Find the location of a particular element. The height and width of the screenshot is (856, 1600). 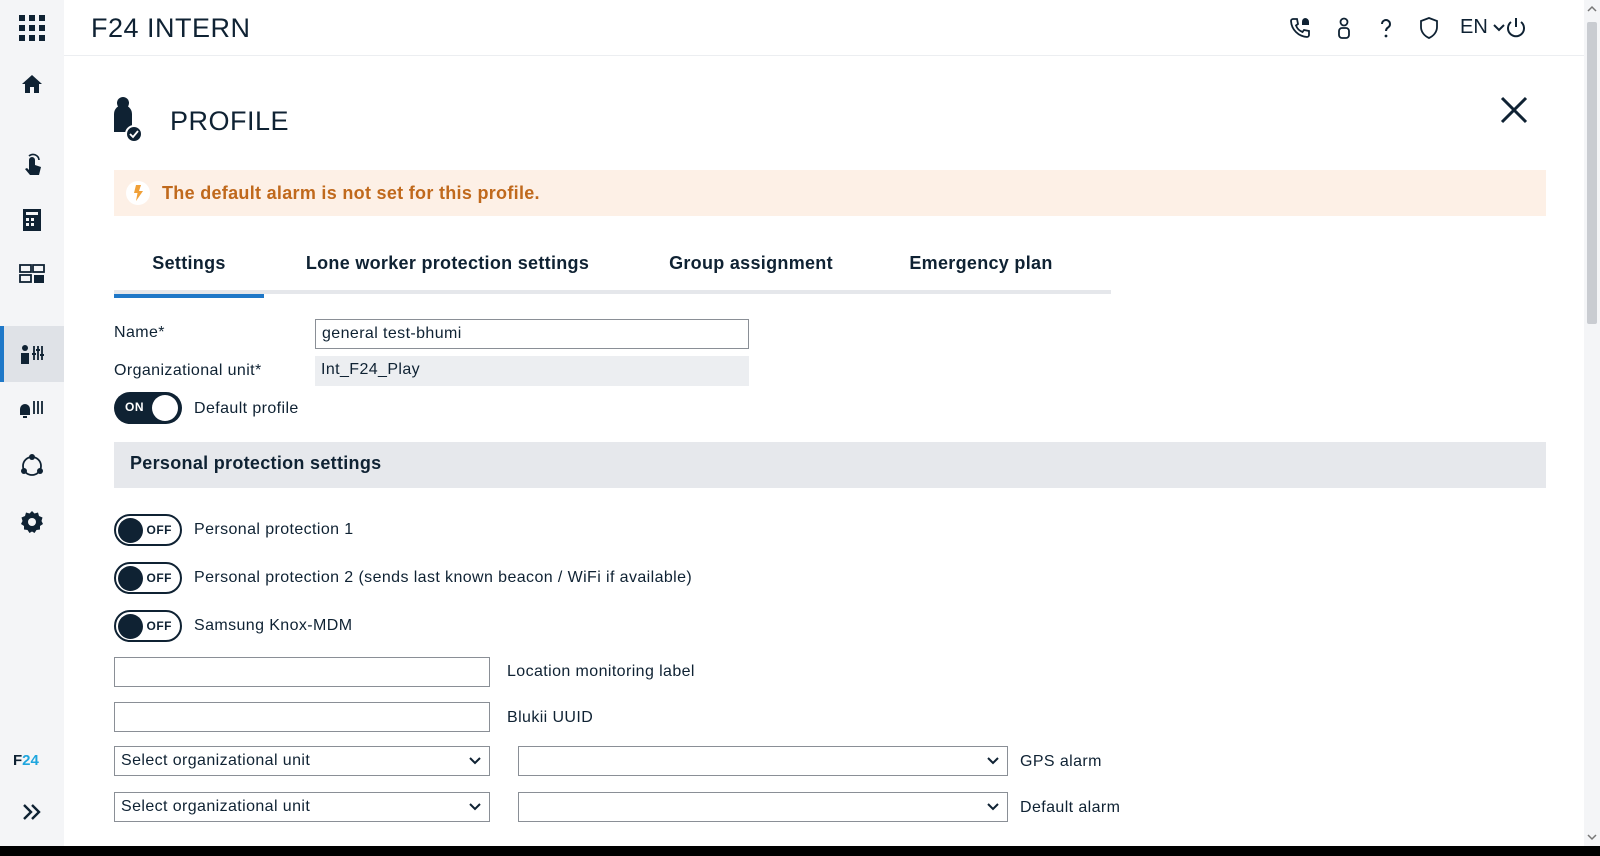

profile-settings-icon is located at coordinates (32, 354).